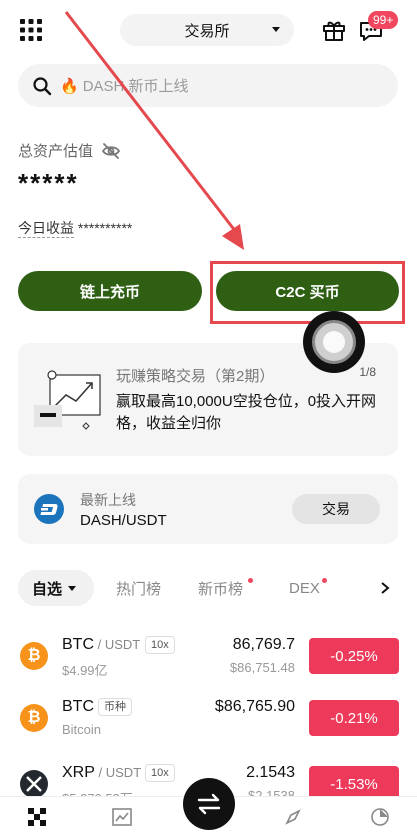 The image size is (417, 834). What do you see at coordinates (270, 772) in the screenshot?
I see `row-price: 2.1543` at bounding box center [270, 772].